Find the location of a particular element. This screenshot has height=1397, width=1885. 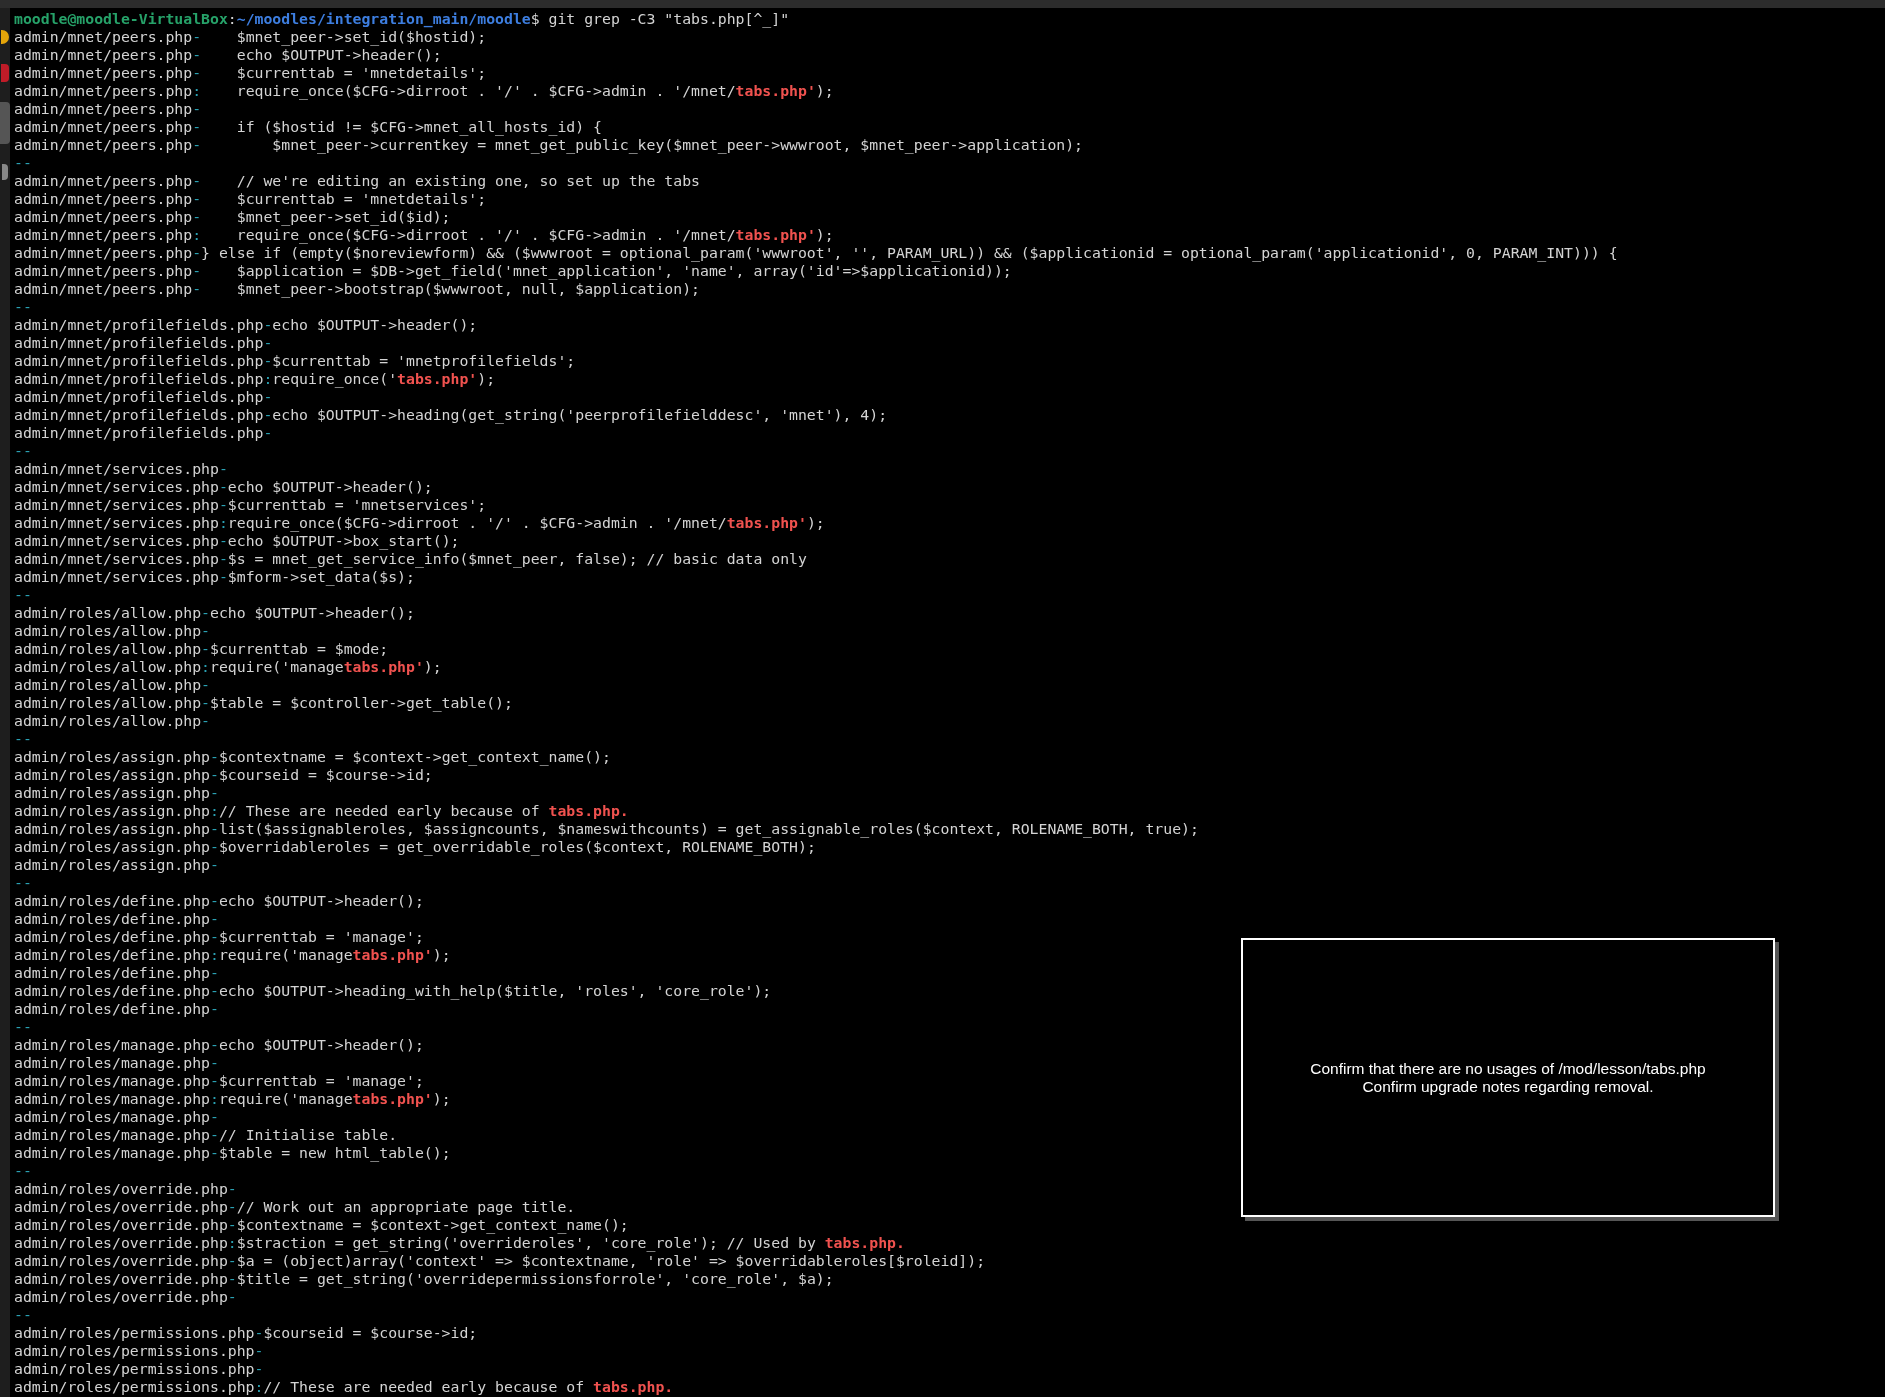

context-line: admin/roles/manage.php-$currenttab = 'manage'; is located at coordinates (219, 1081).